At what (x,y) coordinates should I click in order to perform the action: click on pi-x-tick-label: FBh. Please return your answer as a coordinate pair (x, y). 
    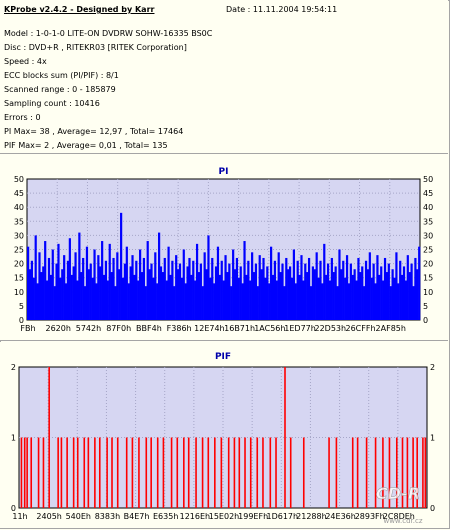
    Looking at the image, I should click on (27, 328).